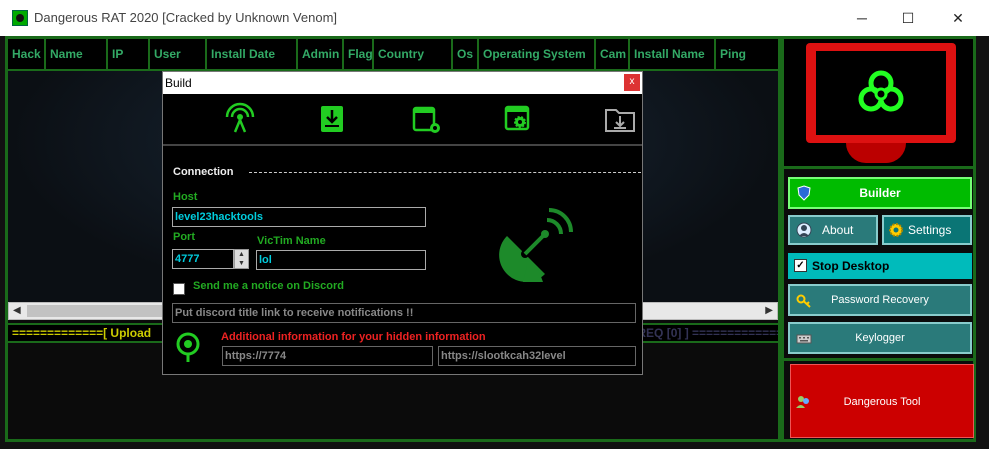  What do you see at coordinates (252, 54) in the screenshot?
I see `column-install-date: Install Date` at bounding box center [252, 54].